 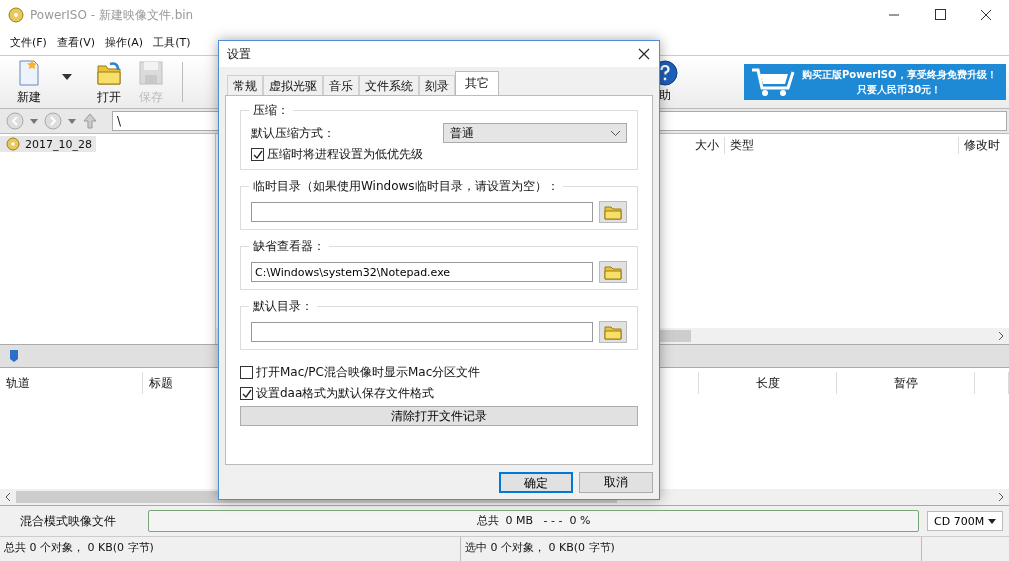 I want to click on capacity-label: 总共 0 MB - - - 0 %, so click(x=533, y=521).